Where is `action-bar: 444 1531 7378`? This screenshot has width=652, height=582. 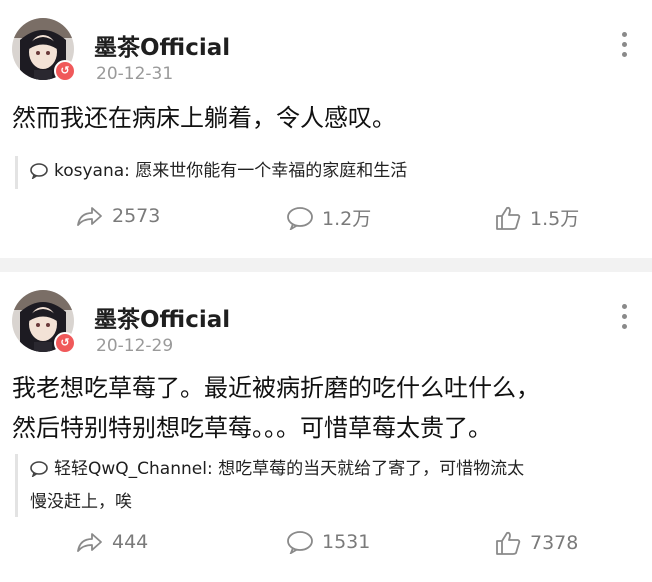 action-bar: 444 1531 7378 is located at coordinates (326, 545).